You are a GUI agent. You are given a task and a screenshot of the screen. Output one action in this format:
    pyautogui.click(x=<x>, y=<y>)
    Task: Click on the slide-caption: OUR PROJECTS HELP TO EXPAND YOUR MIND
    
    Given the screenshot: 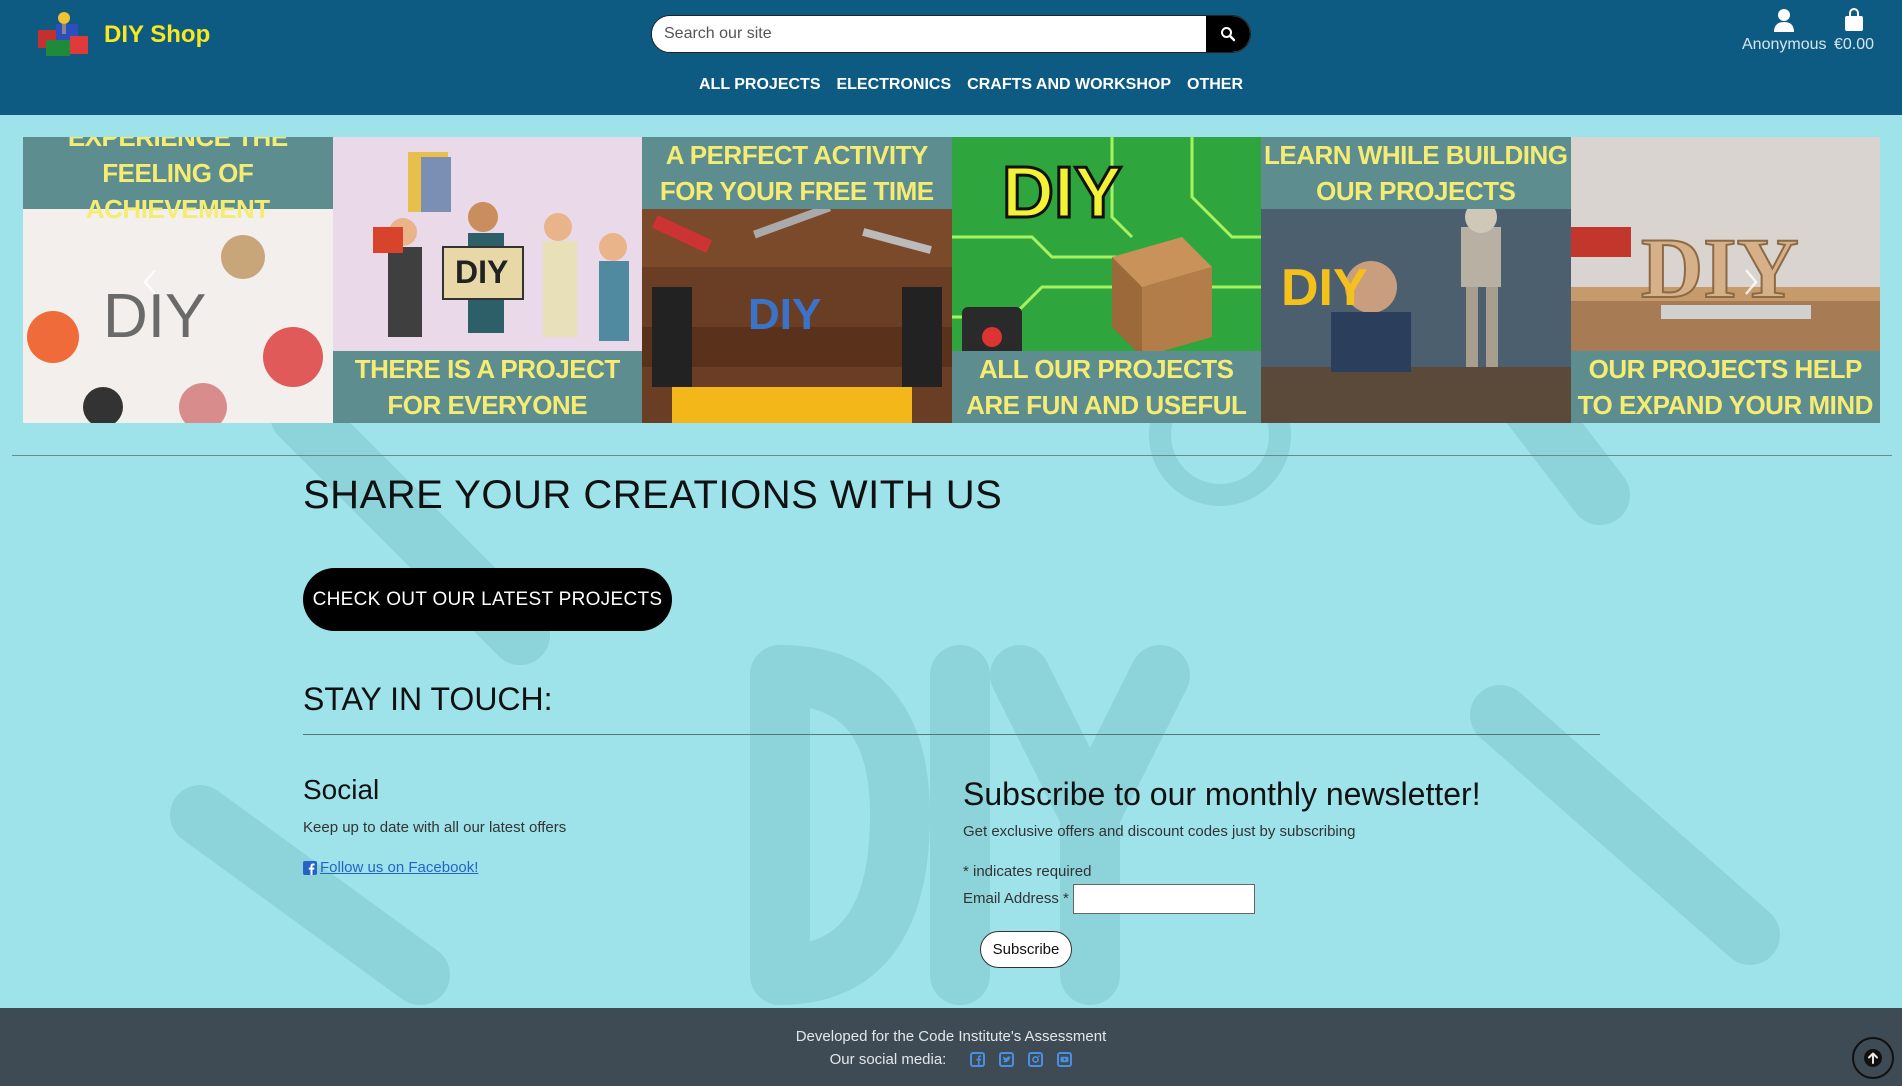 What is the action you would take?
    pyautogui.click(x=1725, y=387)
    